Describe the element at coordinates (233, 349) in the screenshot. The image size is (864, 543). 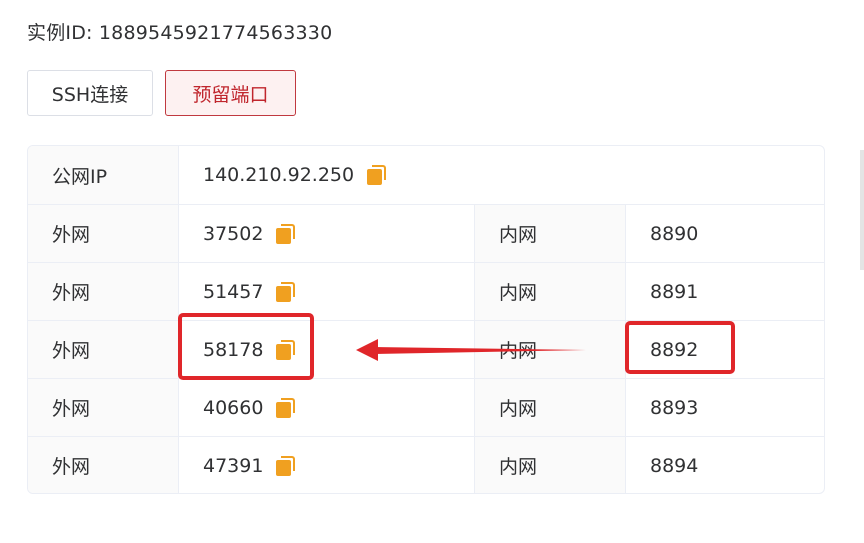
I see `external-port: 58178` at that location.